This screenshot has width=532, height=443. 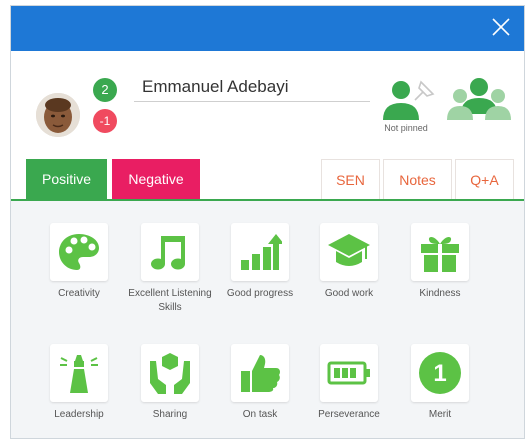 What do you see at coordinates (349, 293) in the screenshot?
I see `behaviour-label: Good work` at bounding box center [349, 293].